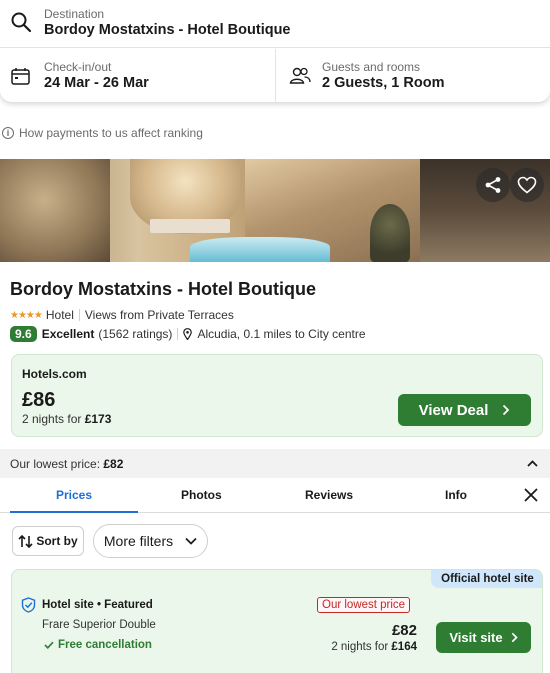 The image size is (550, 673). I want to click on guests-field: Guests and rooms 2 Guests, 1 Room, so click(413, 75).